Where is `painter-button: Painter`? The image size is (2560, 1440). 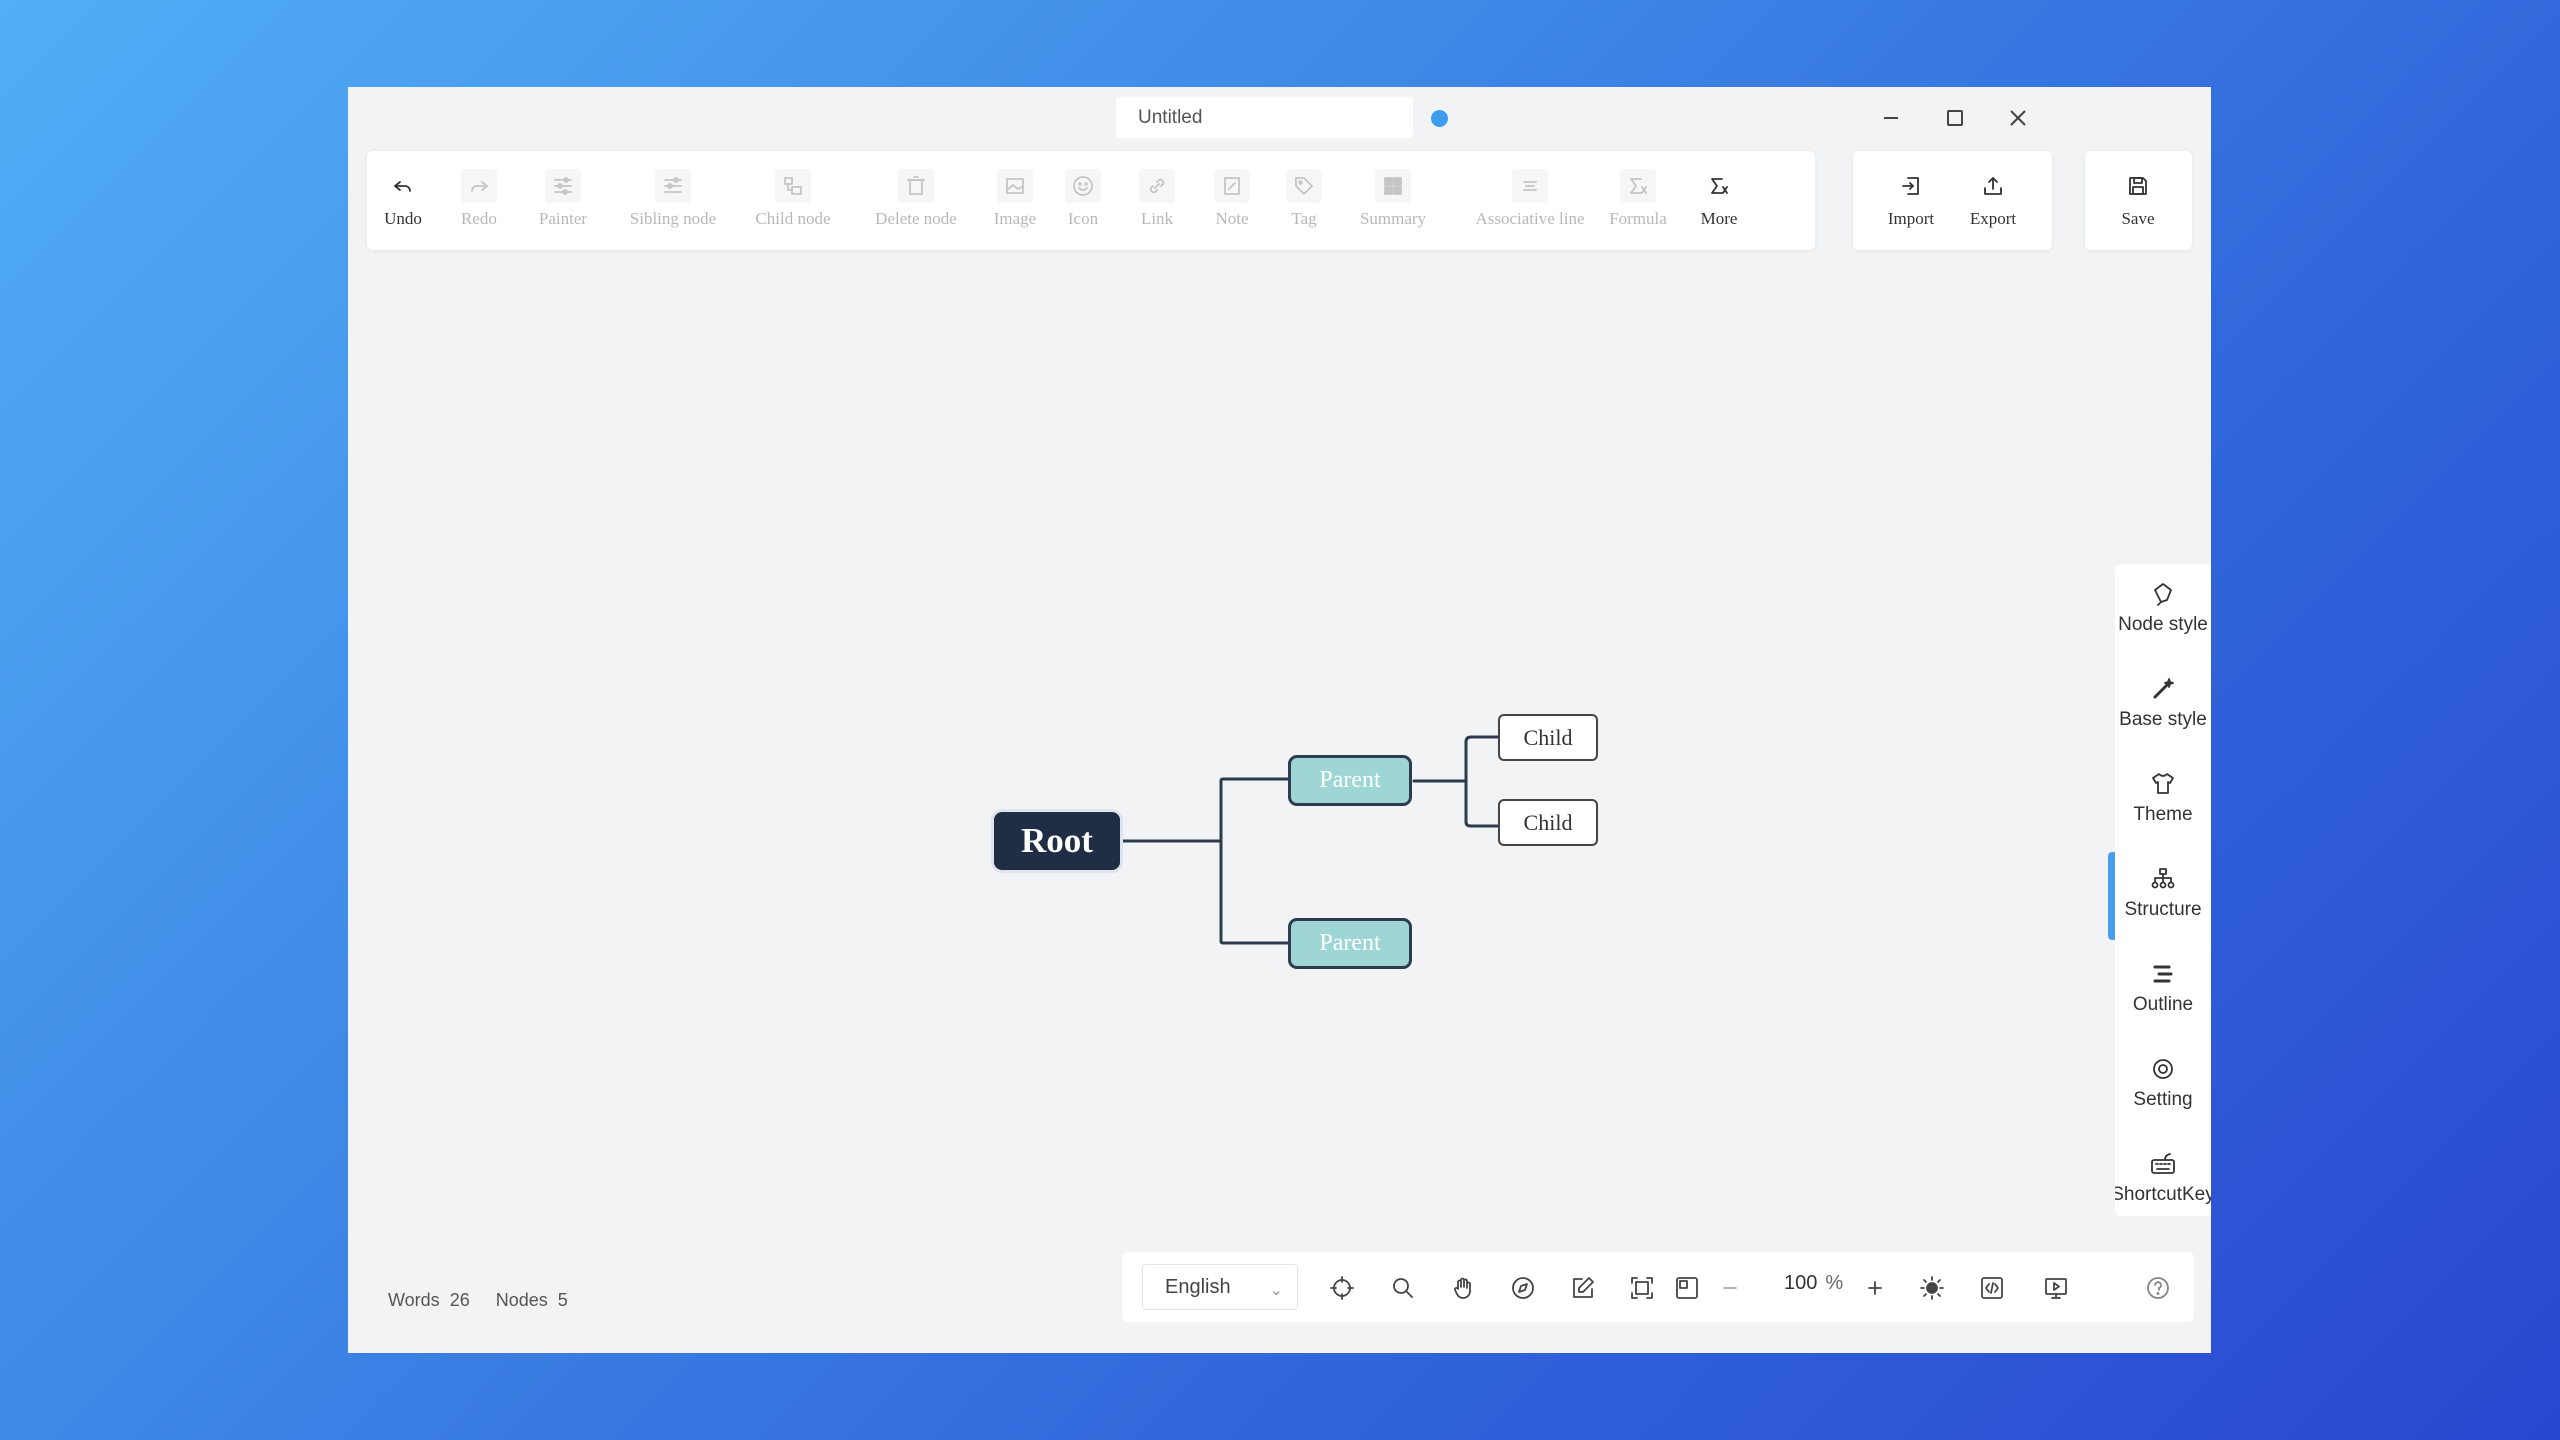
painter-button: Painter is located at coordinates (563, 200).